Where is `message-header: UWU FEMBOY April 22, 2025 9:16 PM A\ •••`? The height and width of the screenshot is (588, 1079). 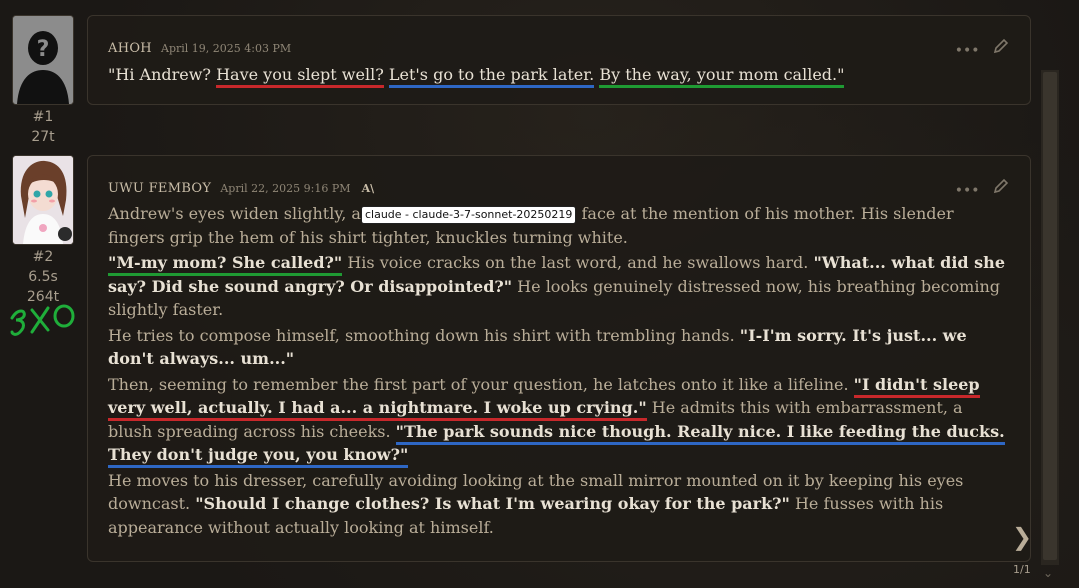 message-header: UWU FEMBOY April 22, 2025 9:16 PM A\ ••• is located at coordinates (559, 188).